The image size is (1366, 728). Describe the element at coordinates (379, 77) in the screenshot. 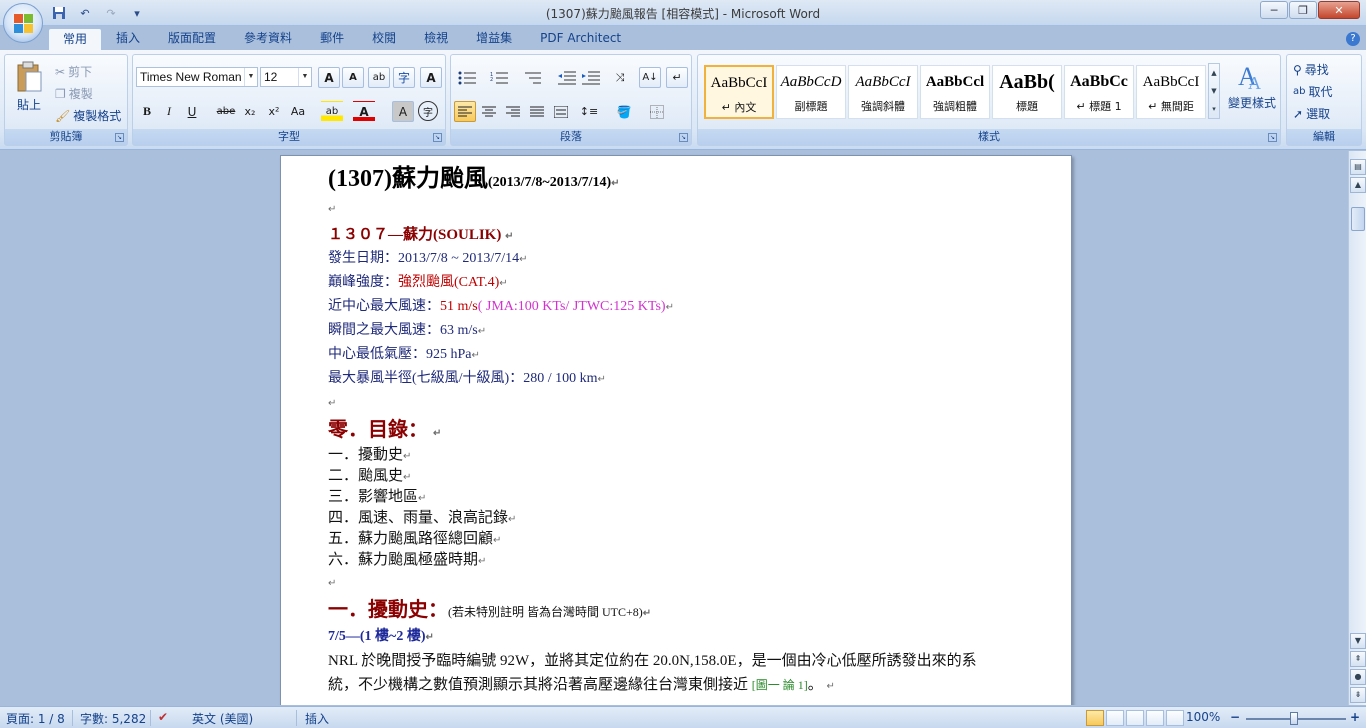

I see `phonetic-guide-button: ab` at that location.